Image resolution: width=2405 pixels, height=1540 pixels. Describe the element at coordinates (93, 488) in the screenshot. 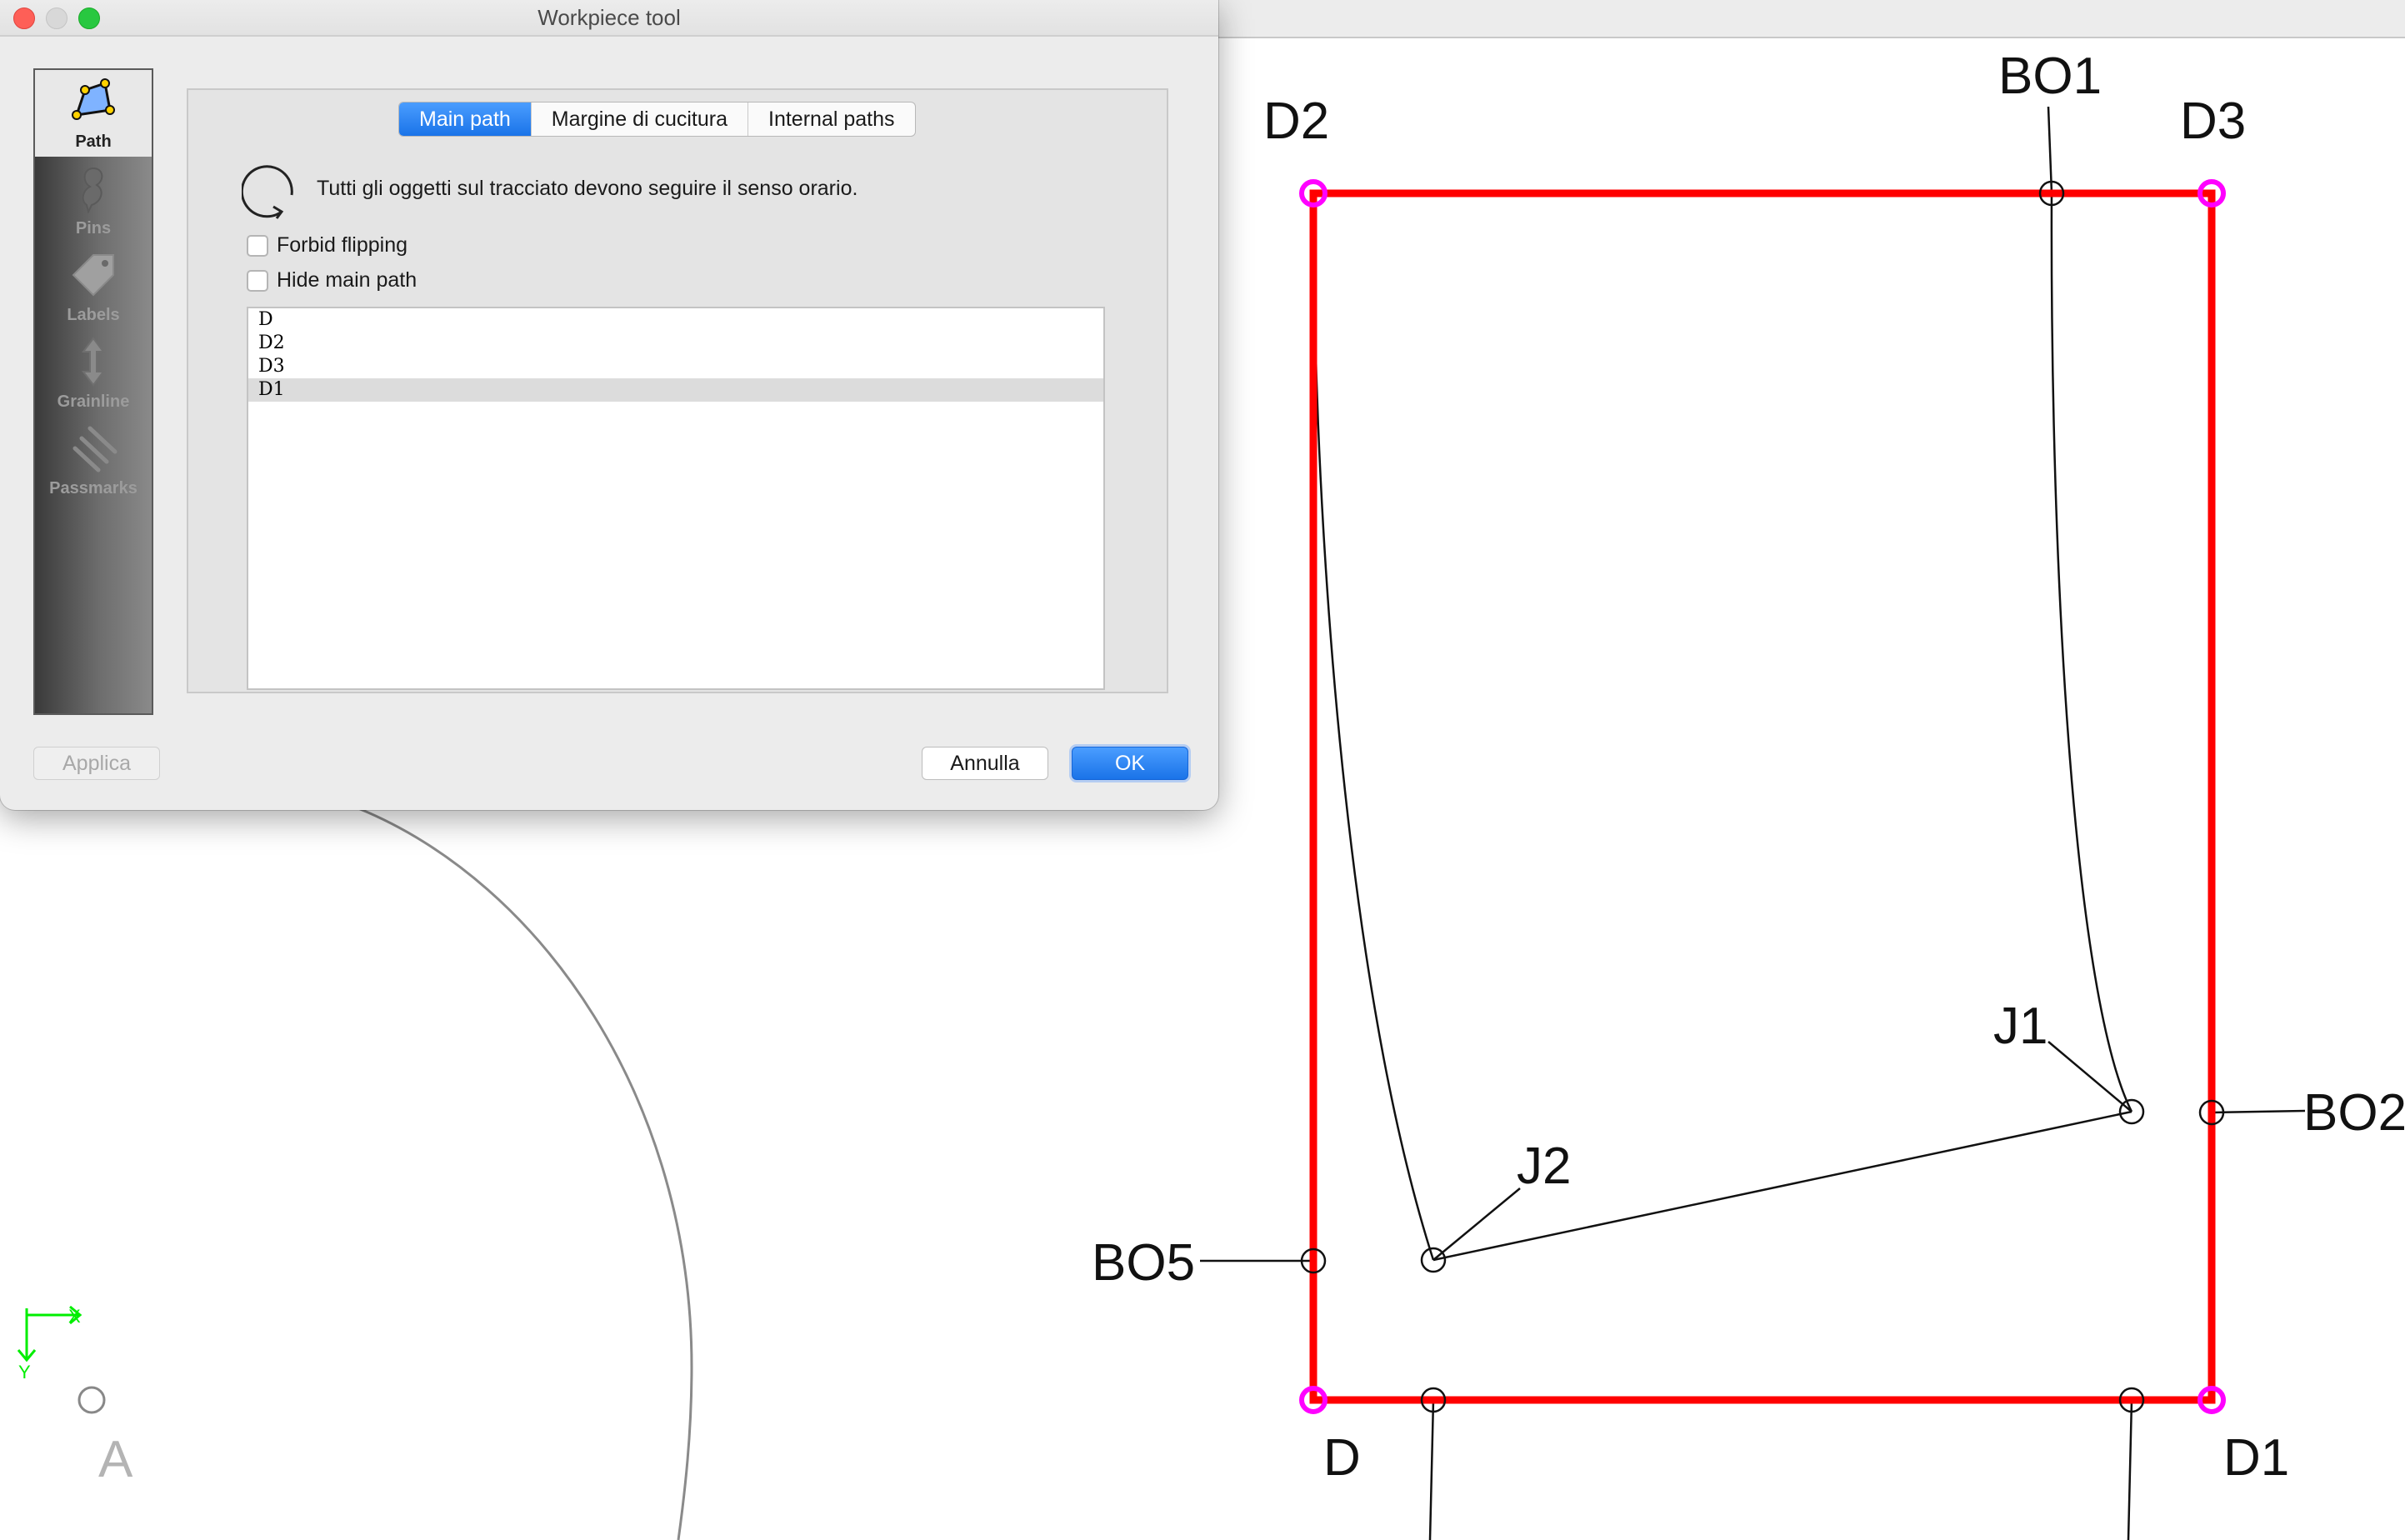

I see `sidebar-item-label: Passmarks` at that location.